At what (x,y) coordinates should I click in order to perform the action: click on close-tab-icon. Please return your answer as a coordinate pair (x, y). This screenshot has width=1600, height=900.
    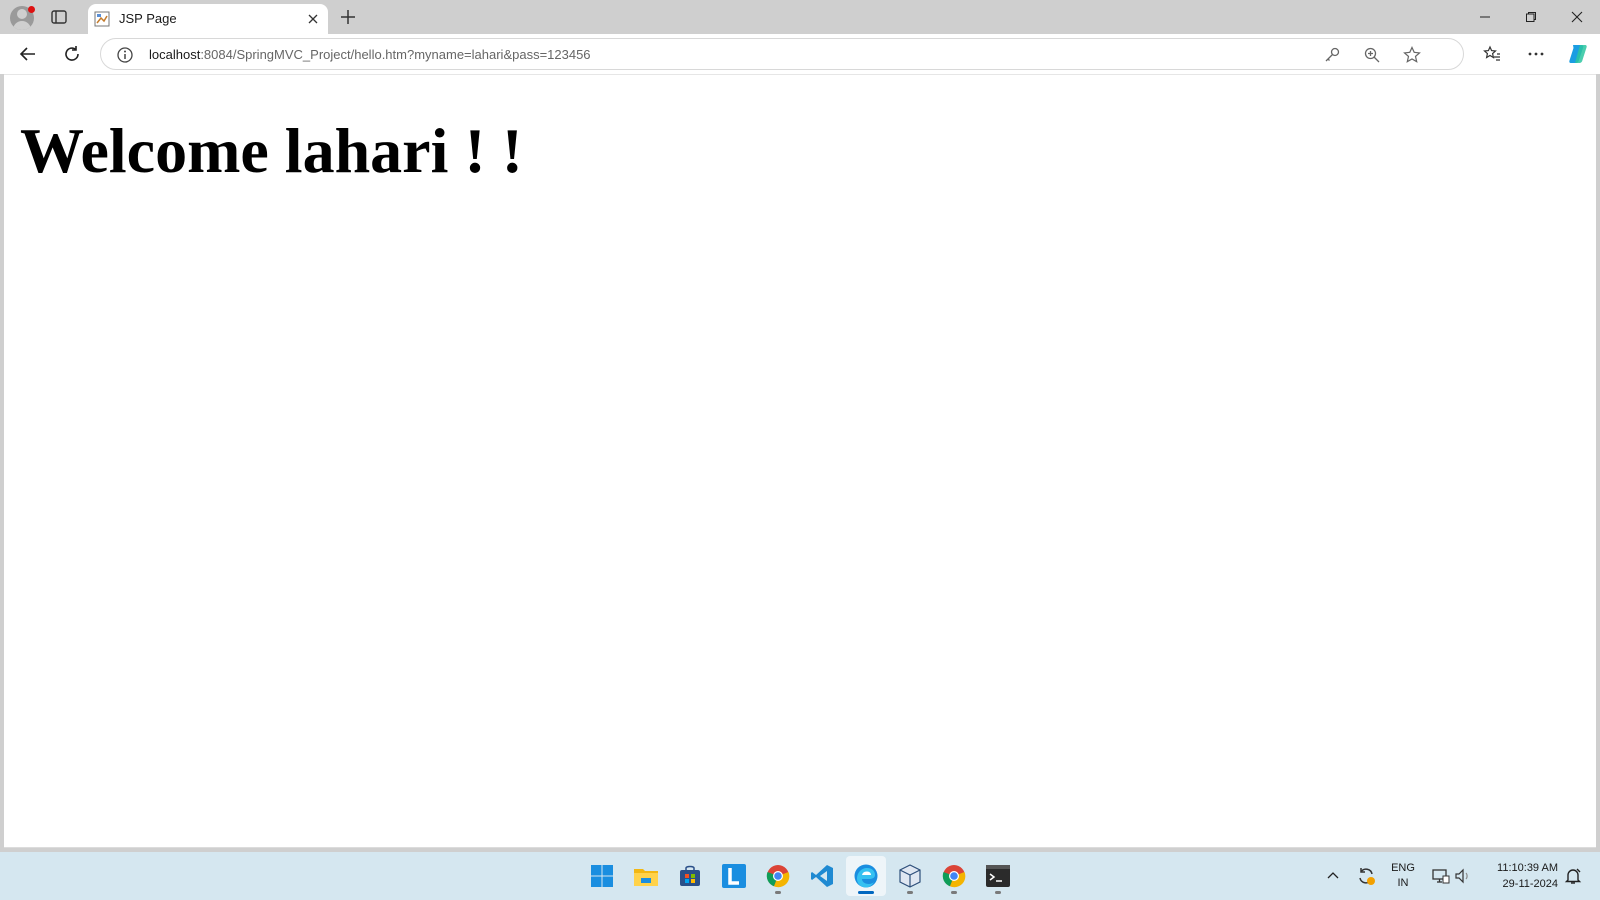
    Looking at the image, I should click on (313, 19).